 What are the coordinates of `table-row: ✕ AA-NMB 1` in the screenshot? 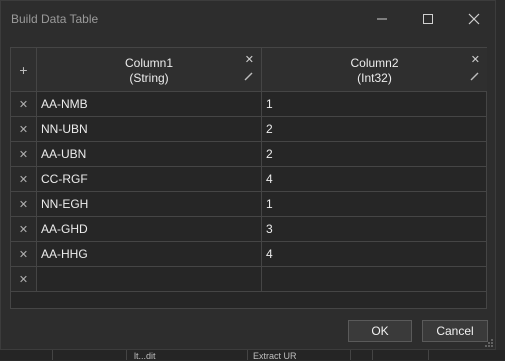 It's located at (249, 104).